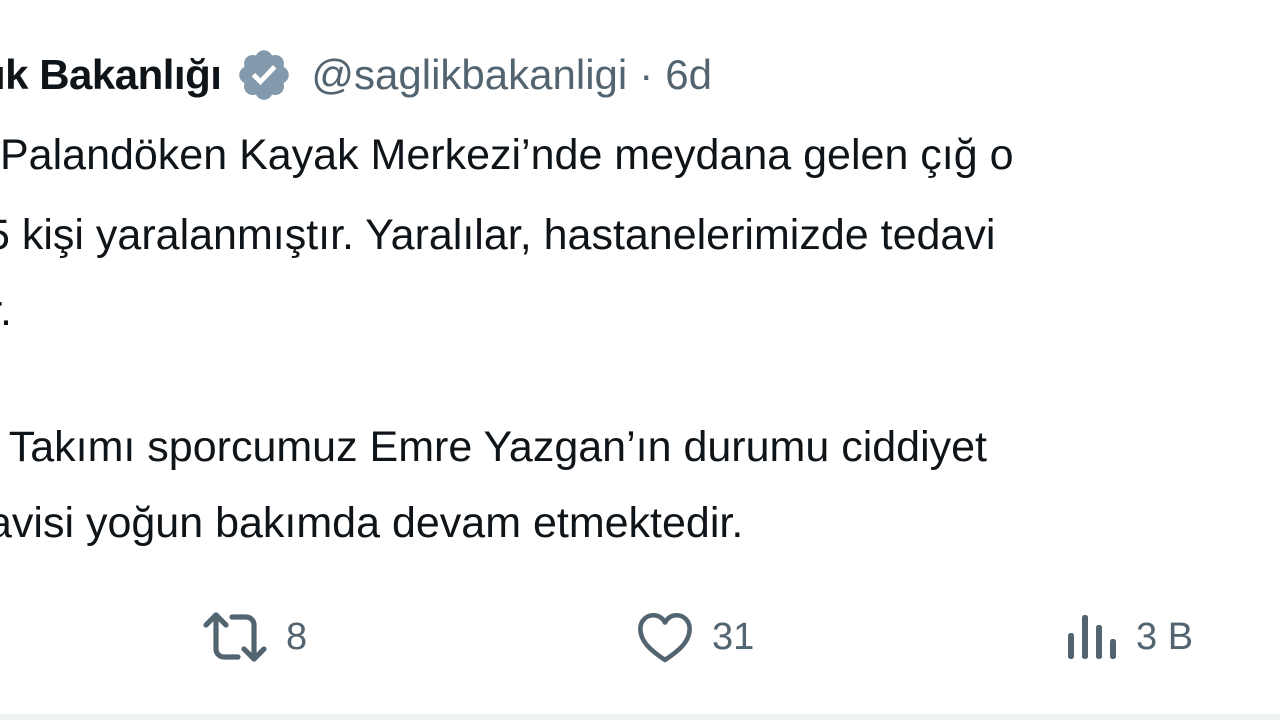 The image size is (1280, 720). I want to click on like-count: 31, so click(733, 636).